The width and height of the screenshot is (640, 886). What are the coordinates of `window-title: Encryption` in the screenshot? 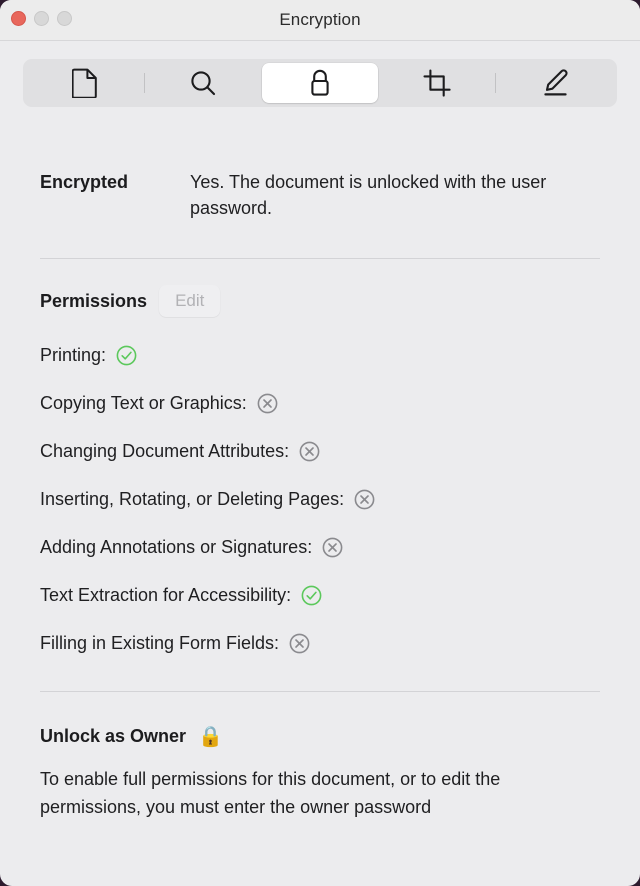 It's located at (320, 19).